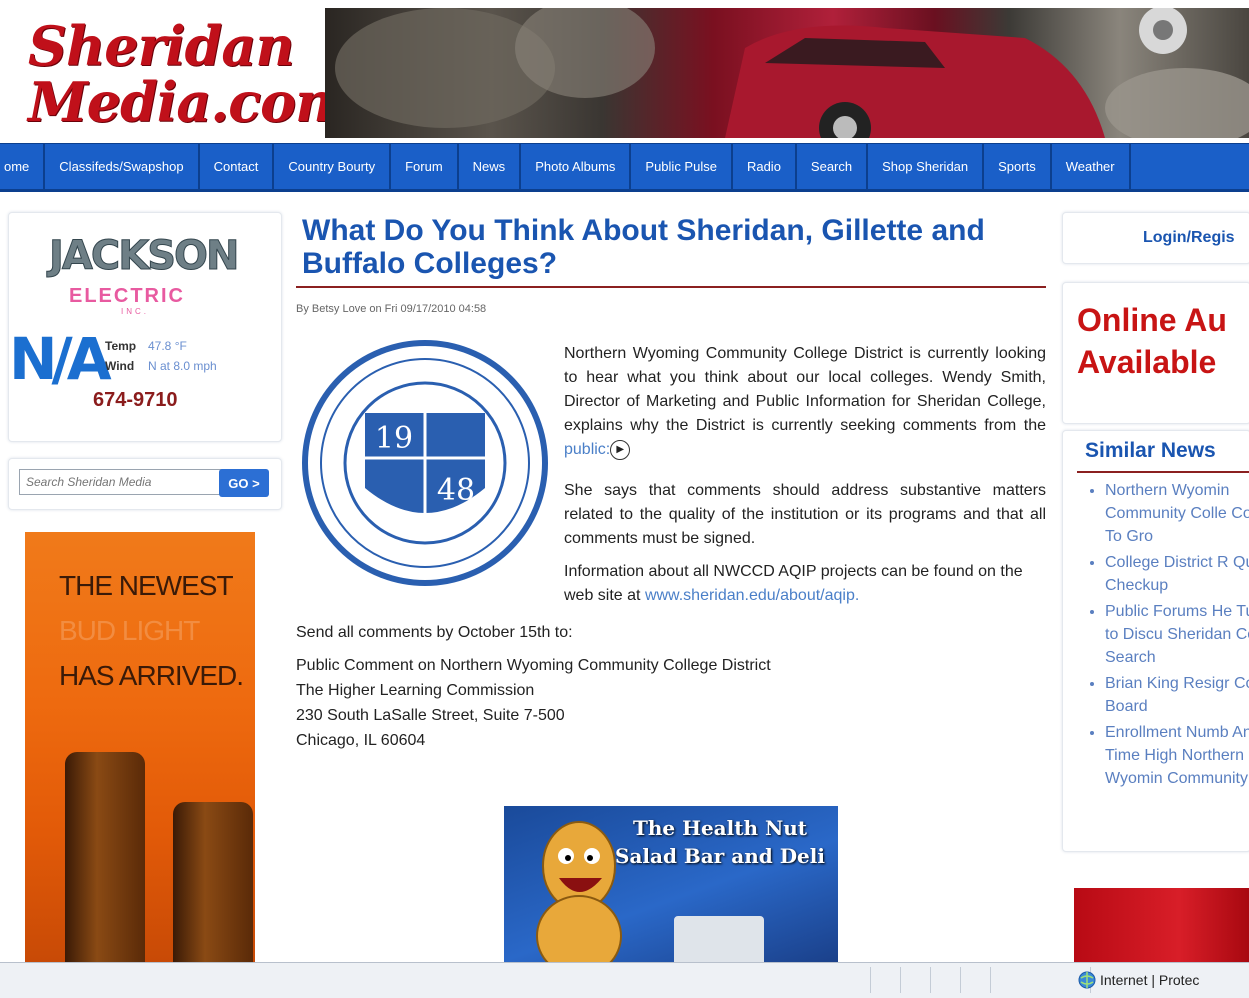  Describe the element at coordinates (1161, 925) in the screenshot. I see `red-ad-banner` at that location.